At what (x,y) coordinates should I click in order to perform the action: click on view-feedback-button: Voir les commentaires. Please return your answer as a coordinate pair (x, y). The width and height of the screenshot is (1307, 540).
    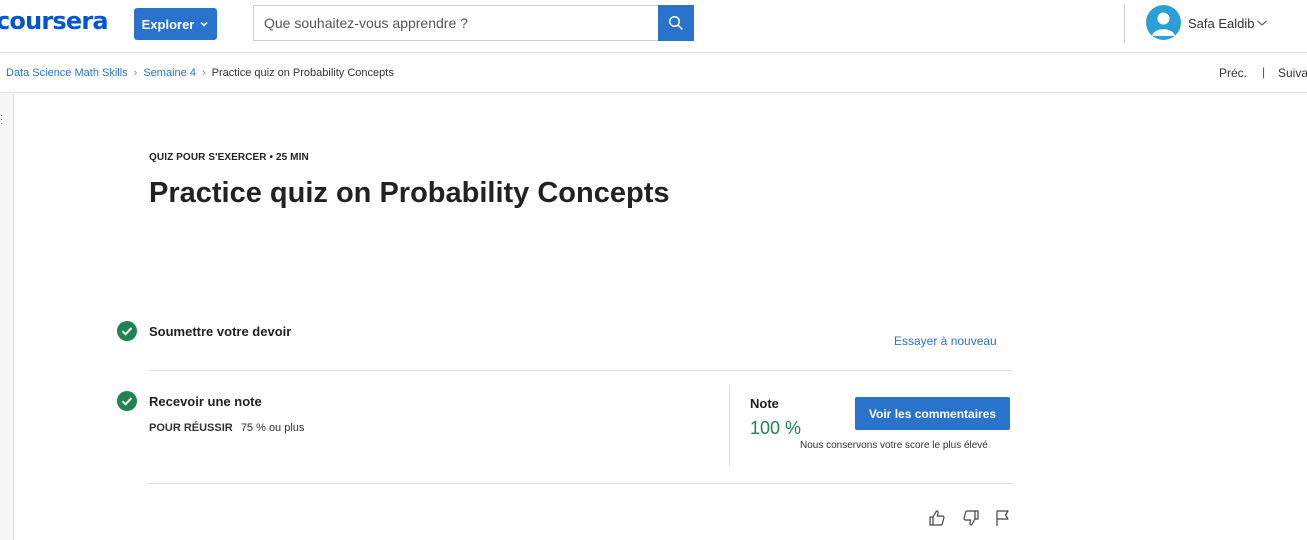
    Looking at the image, I should click on (932, 413).